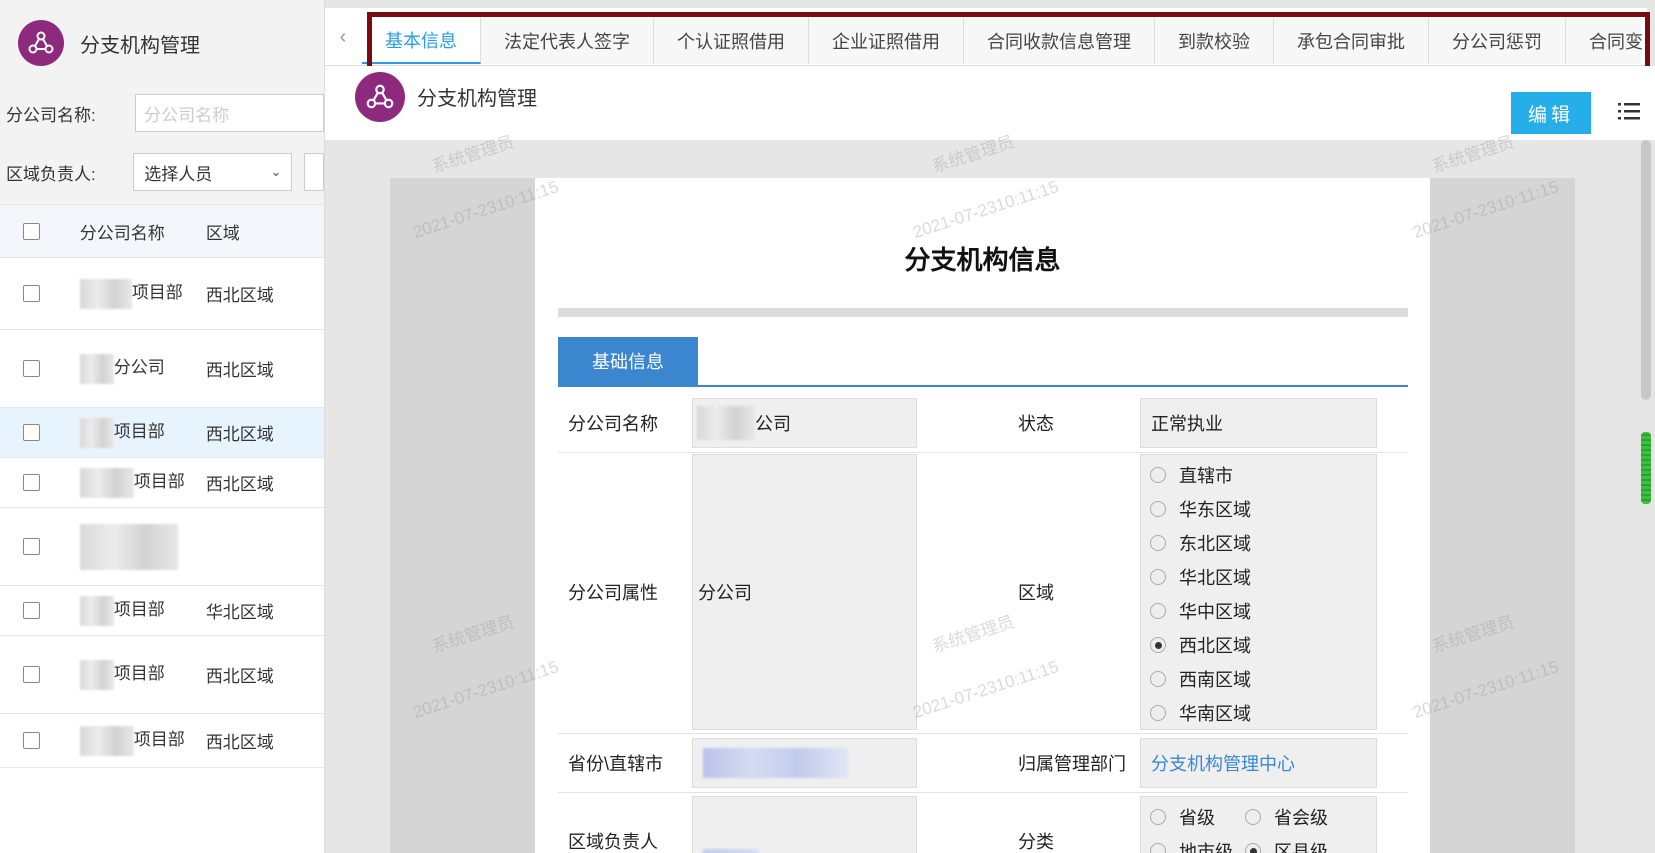  Describe the element at coordinates (1551, 113) in the screenshot. I see `edit-button: 编辑` at that location.